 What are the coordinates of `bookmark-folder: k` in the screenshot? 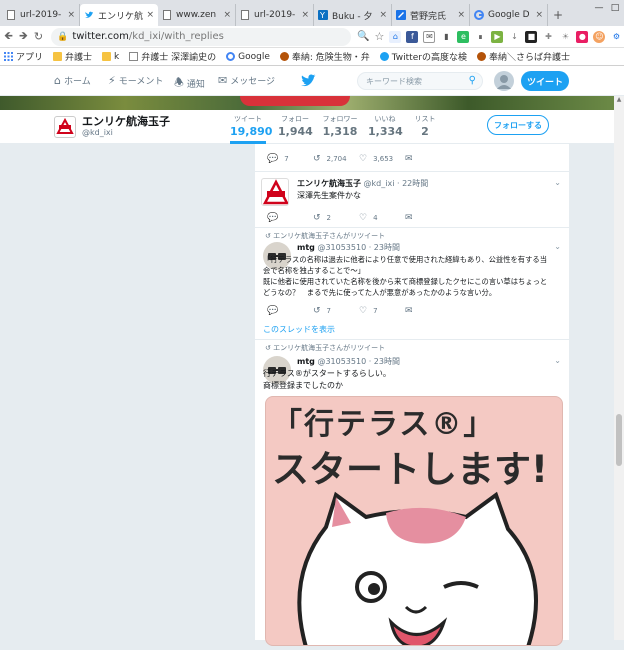 It's located at (110, 57).